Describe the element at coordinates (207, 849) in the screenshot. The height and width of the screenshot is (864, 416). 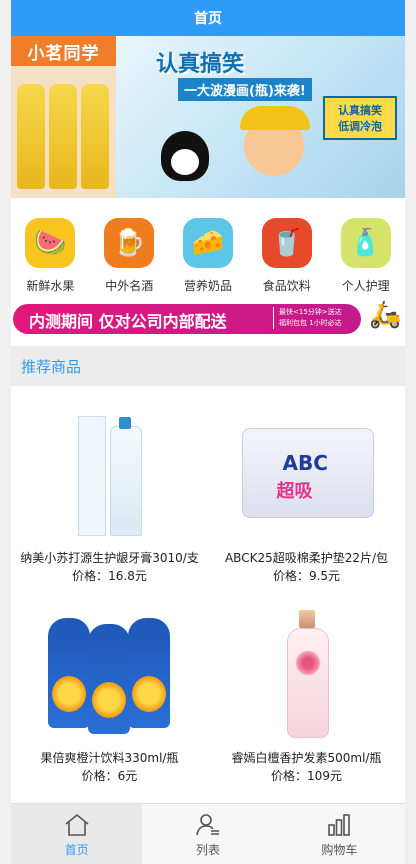
I see `tab-label: 列表` at that location.